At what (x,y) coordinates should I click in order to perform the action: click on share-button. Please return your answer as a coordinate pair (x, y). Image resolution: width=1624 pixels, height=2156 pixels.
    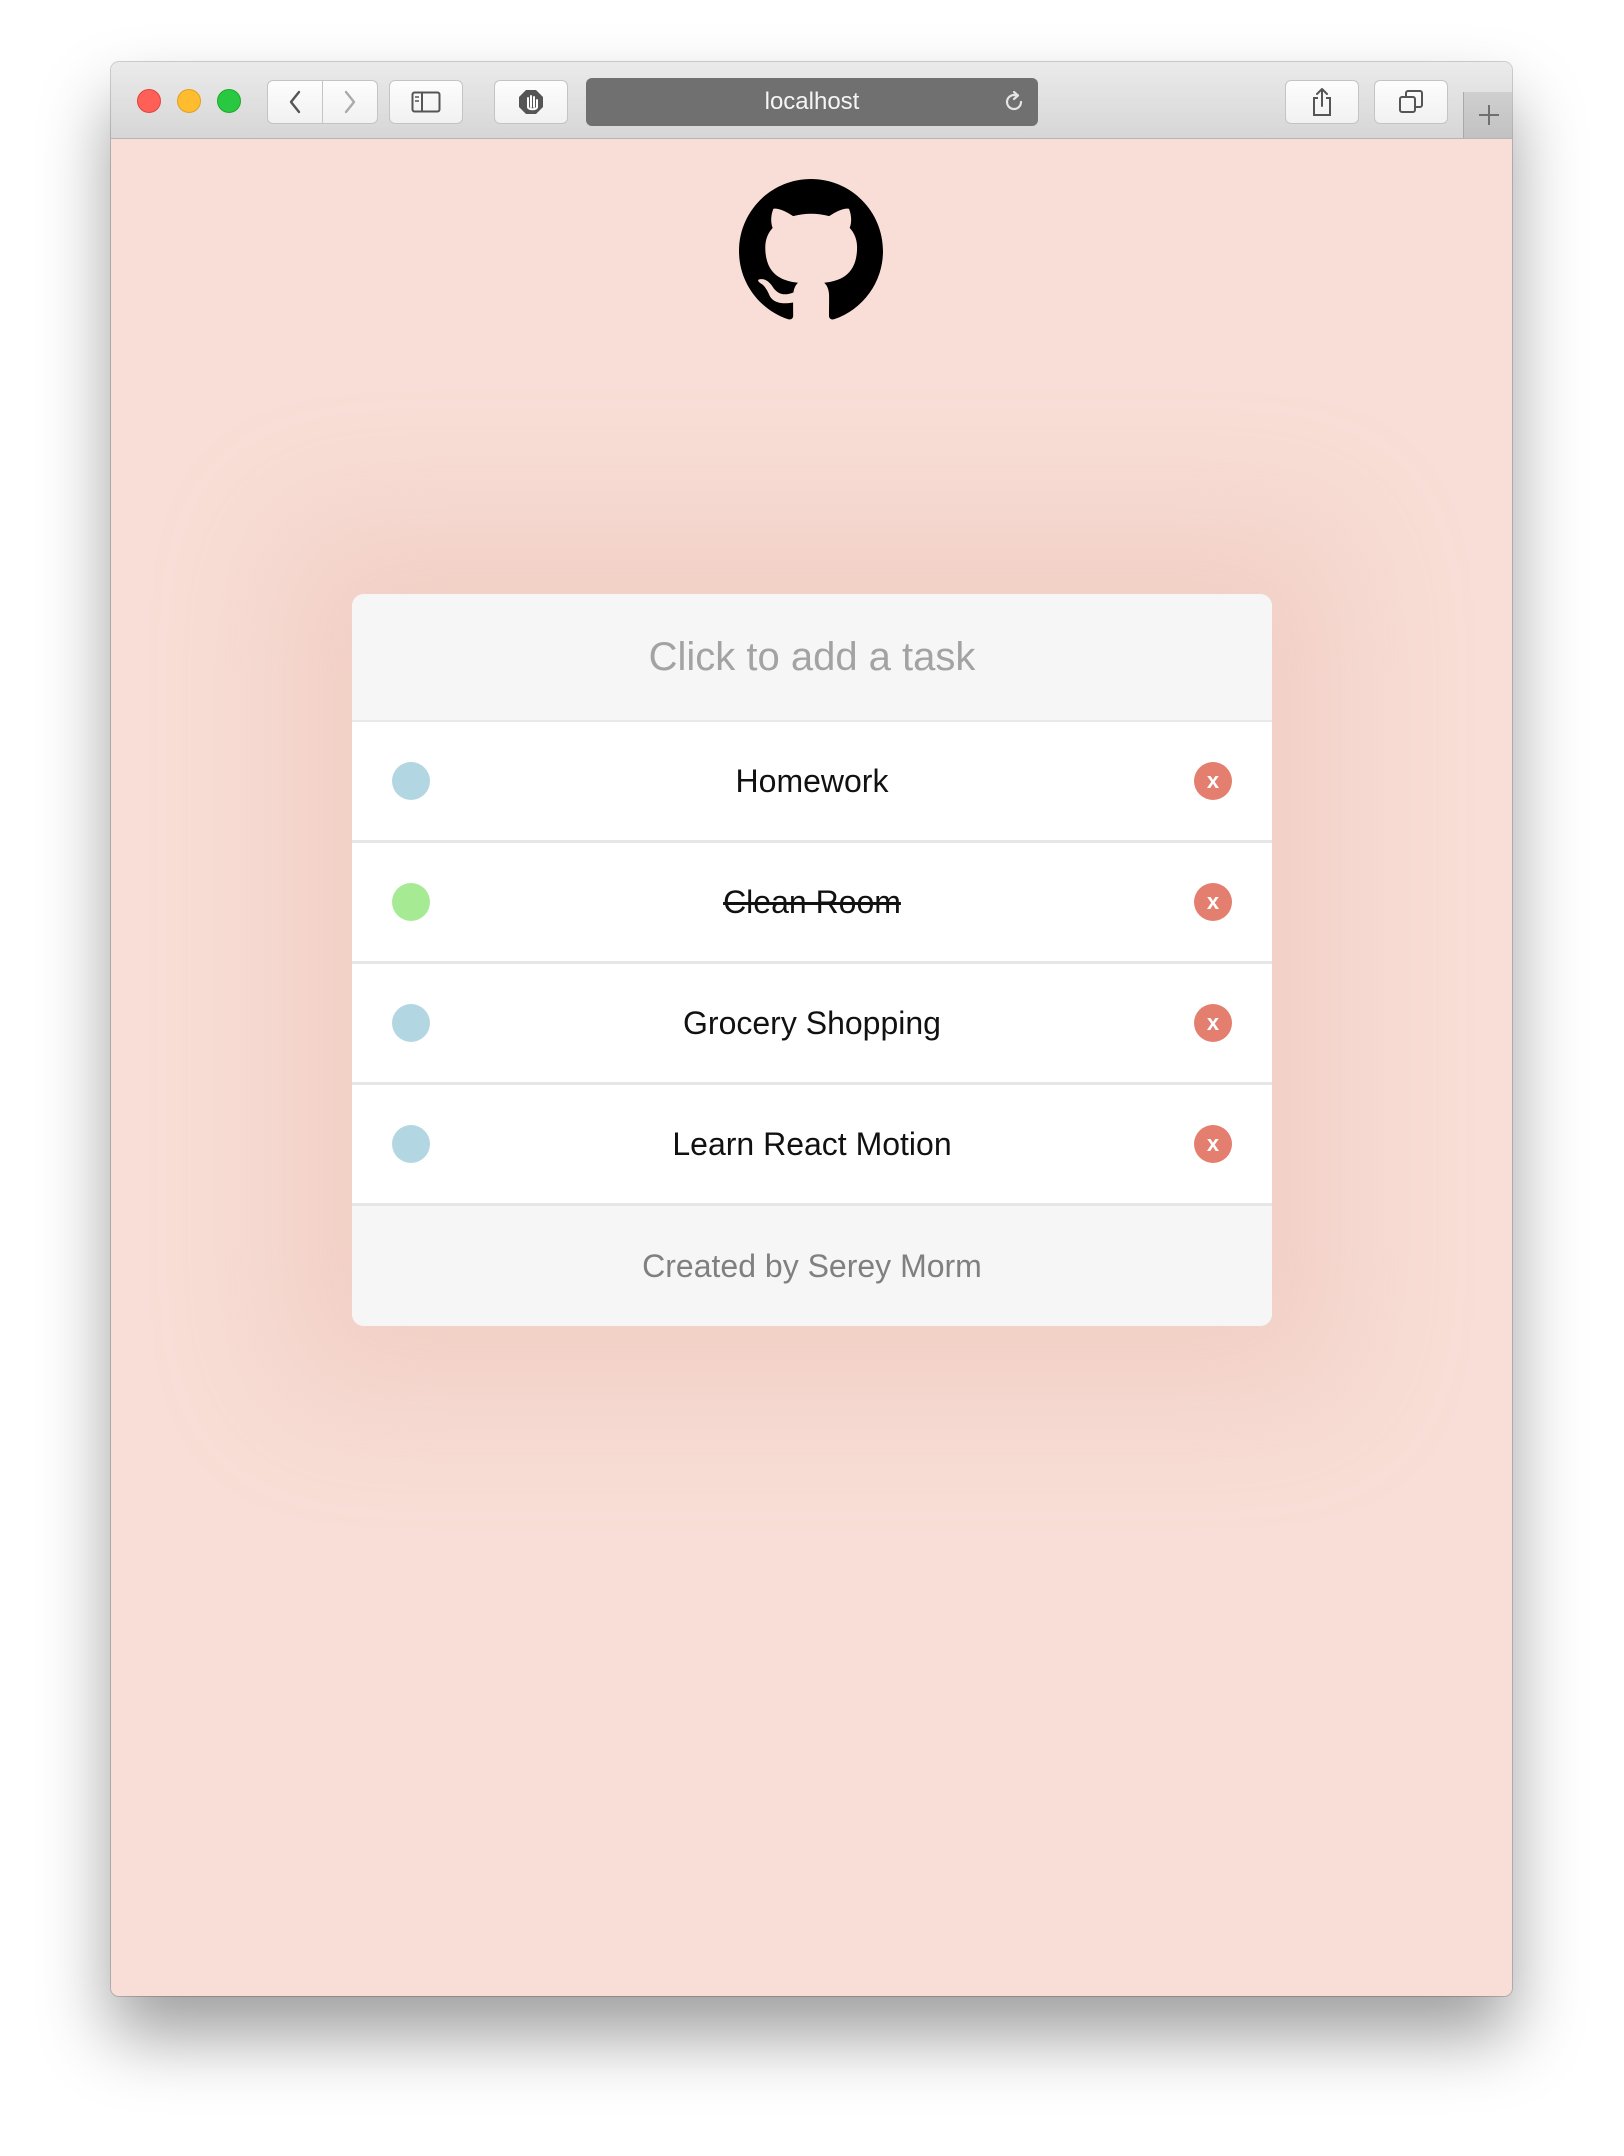
    Looking at the image, I should click on (1322, 102).